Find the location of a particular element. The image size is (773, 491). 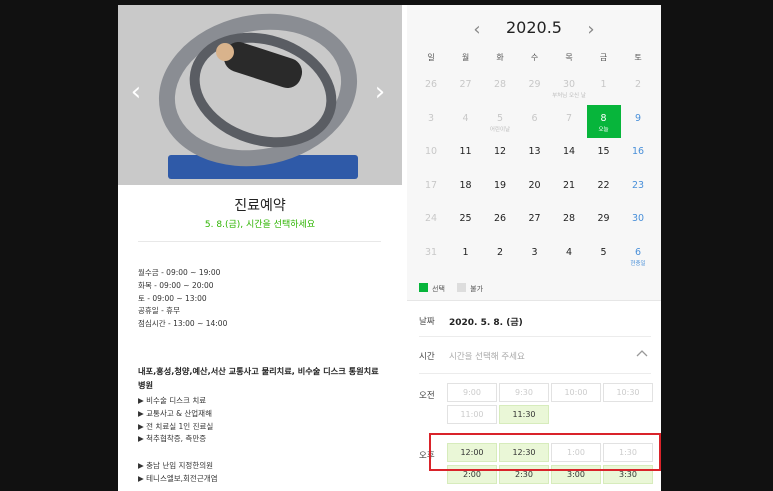

calendar-day: 4 is located at coordinates (569, 255).